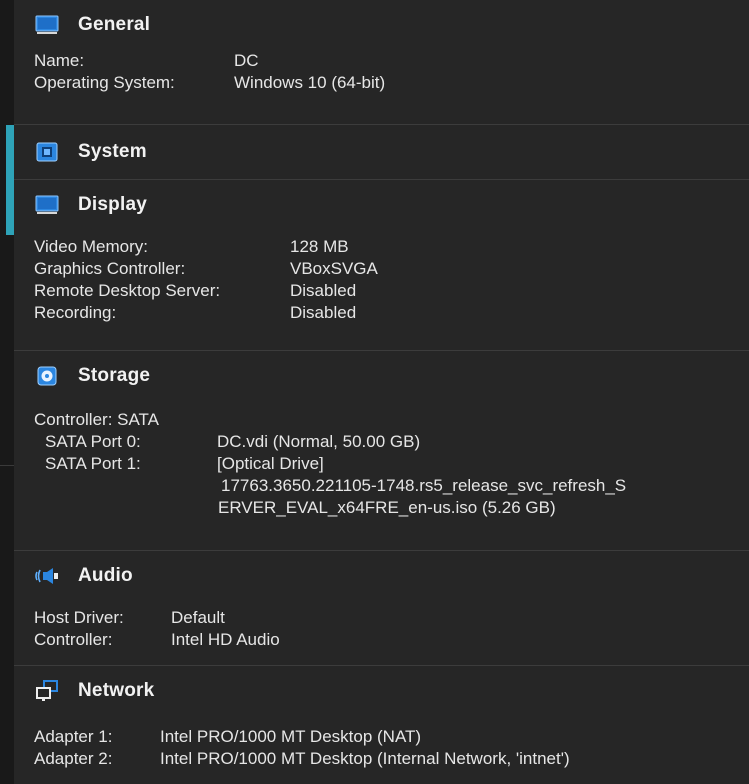 The image size is (749, 784). I want to click on disk-icon, so click(47, 376).